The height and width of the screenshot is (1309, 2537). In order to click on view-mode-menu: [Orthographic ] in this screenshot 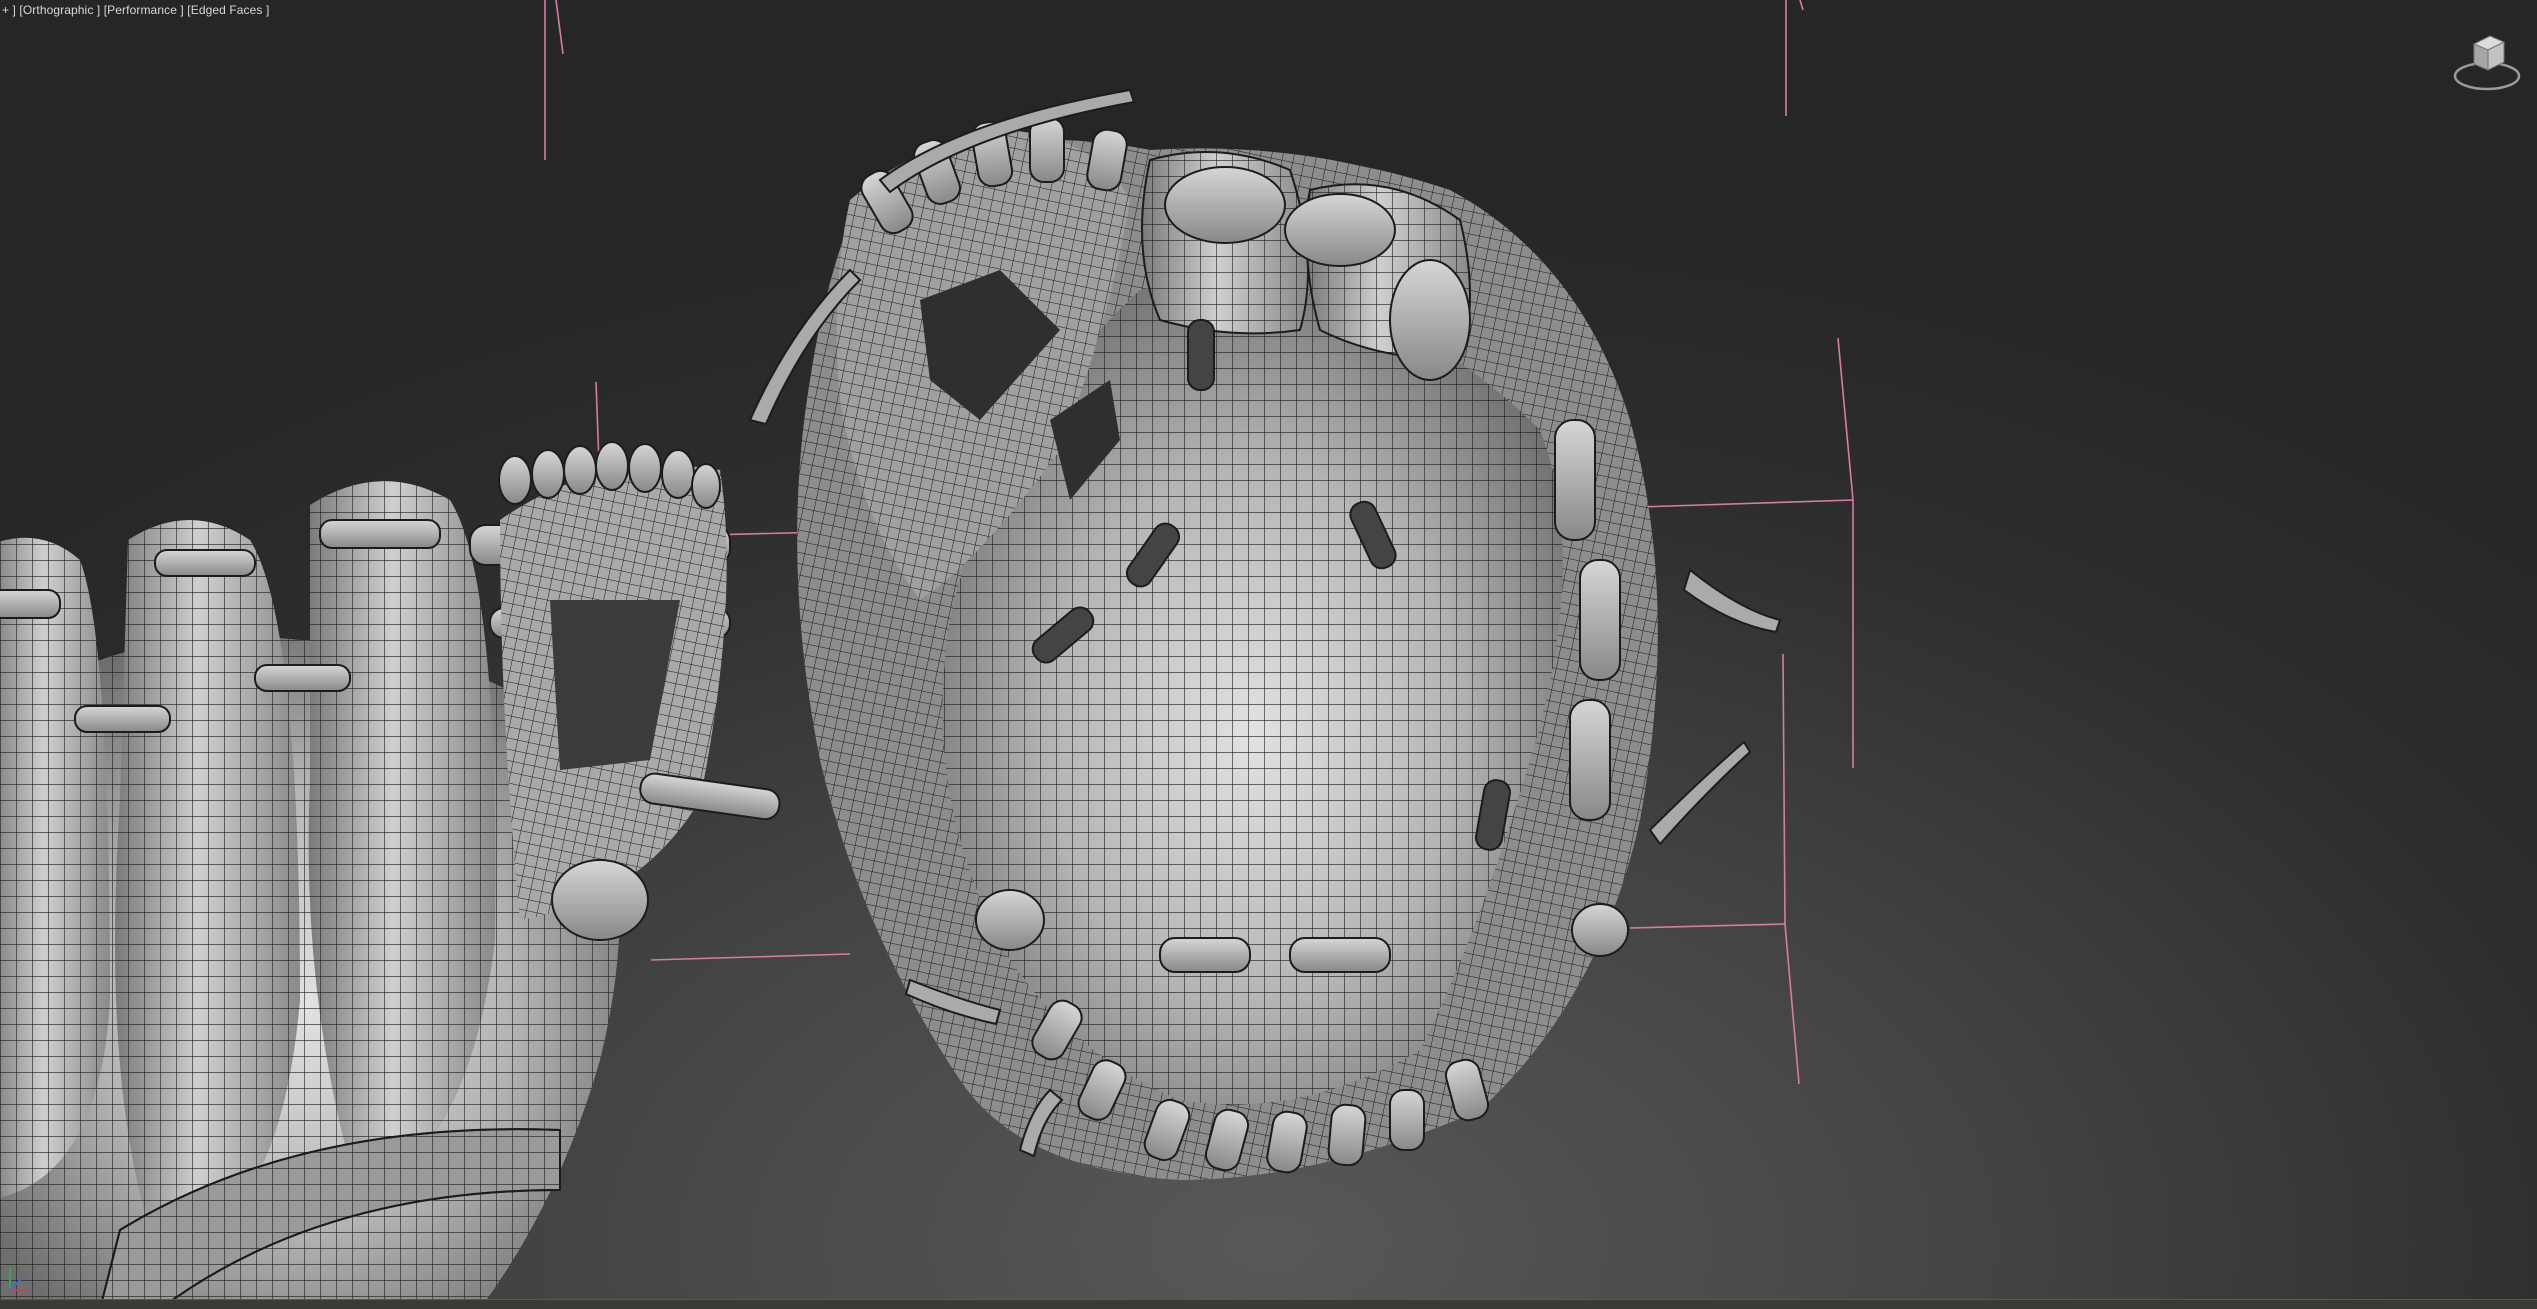, I will do `click(59, 10)`.